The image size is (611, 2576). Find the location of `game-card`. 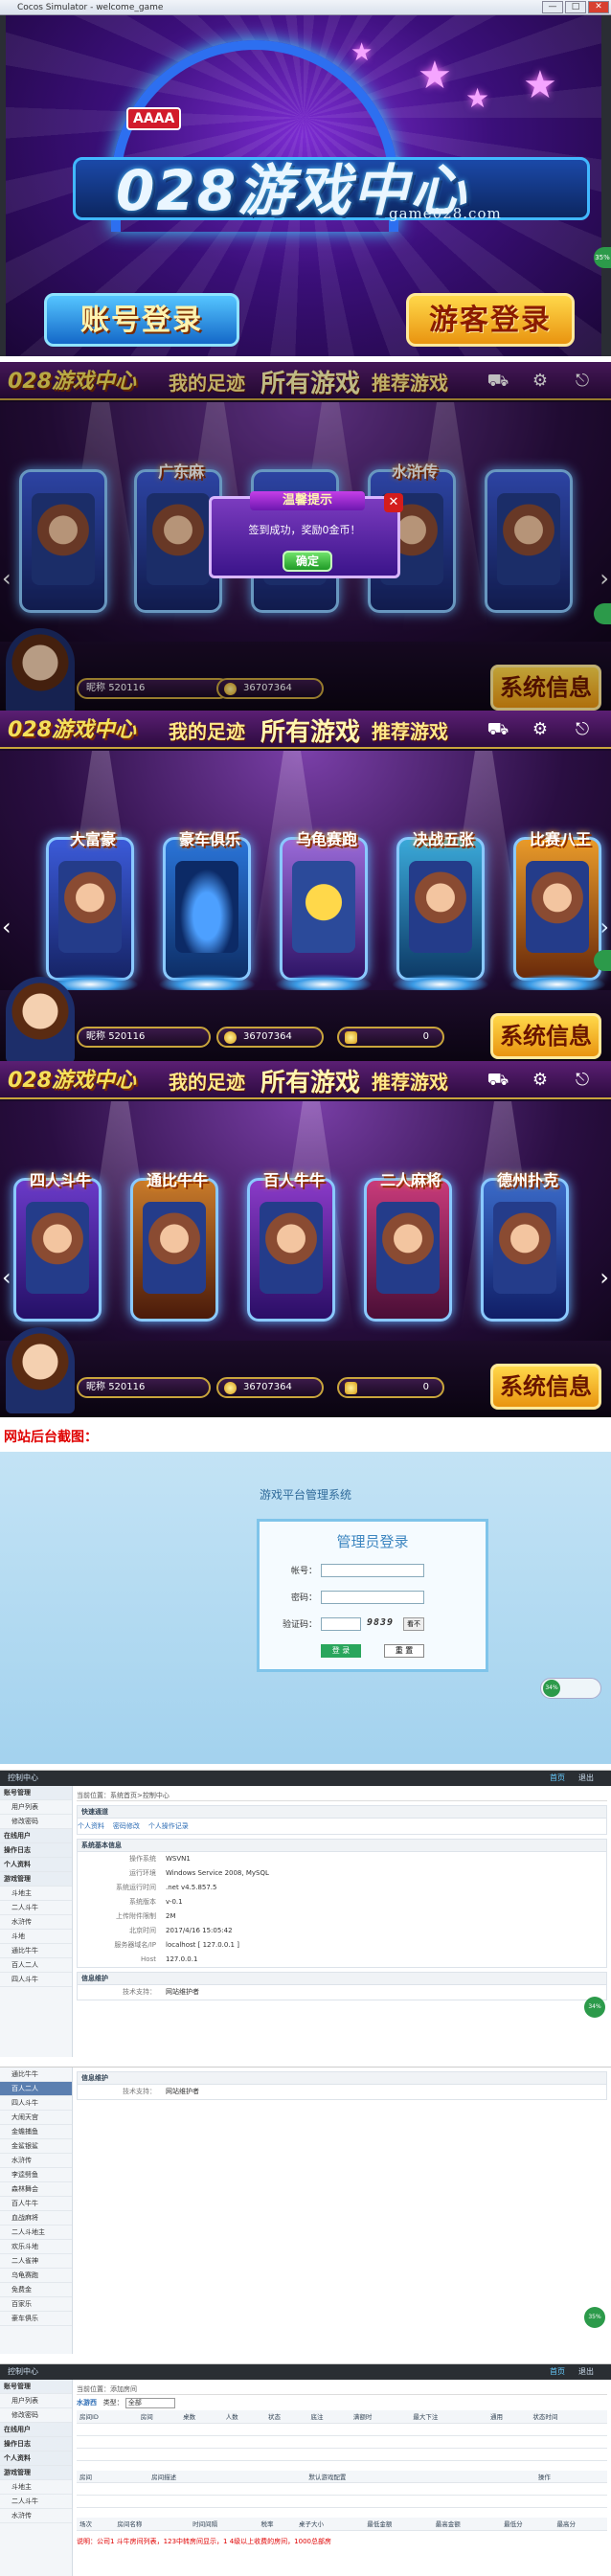

game-card is located at coordinates (529, 541).